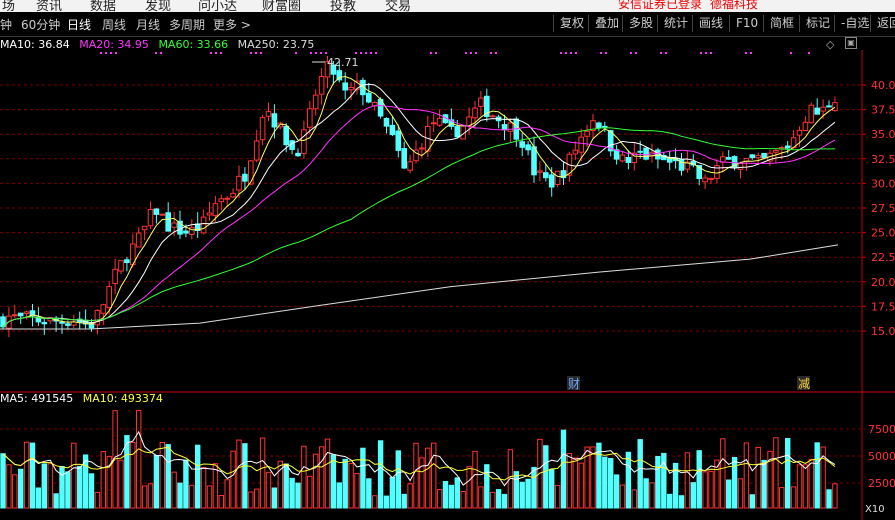  Describe the element at coordinates (883, 233) in the screenshot. I see `price-tick-label: 25.0` at that location.